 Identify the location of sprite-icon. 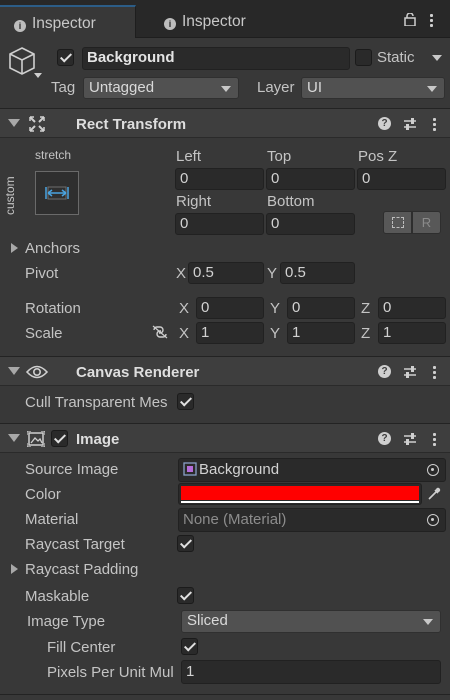
(190, 469).